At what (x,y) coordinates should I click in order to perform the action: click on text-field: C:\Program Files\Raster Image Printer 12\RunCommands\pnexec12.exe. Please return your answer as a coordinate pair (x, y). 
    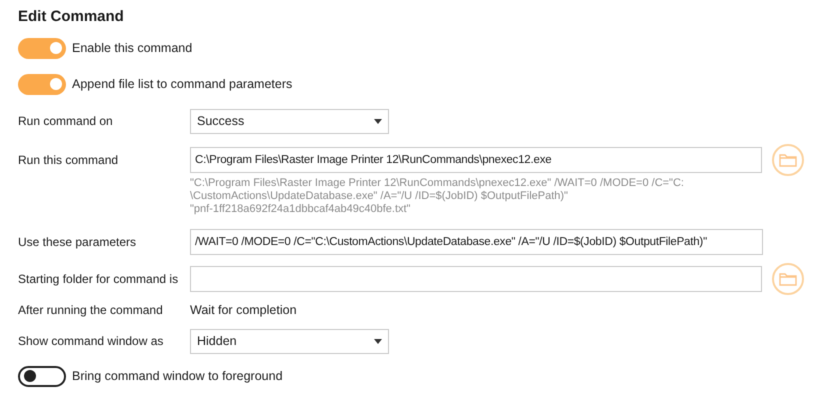
    Looking at the image, I should click on (476, 160).